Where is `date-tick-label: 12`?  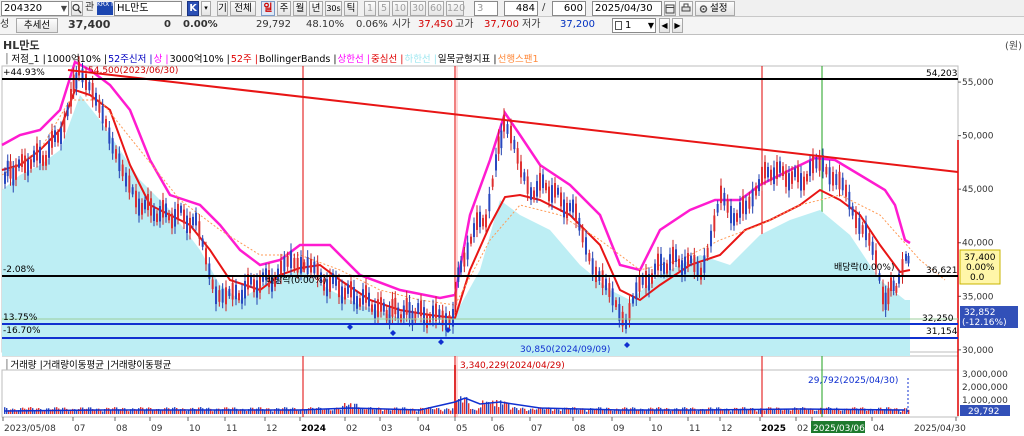
date-tick-label: 12 is located at coordinates (726, 429).